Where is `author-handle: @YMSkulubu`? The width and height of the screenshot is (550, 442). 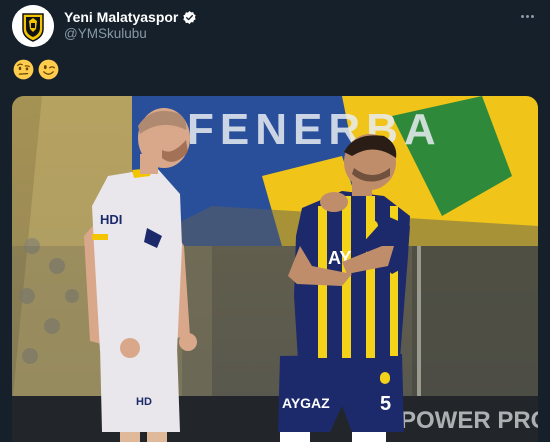 author-handle: @YMSkulubu is located at coordinates (105, 33).